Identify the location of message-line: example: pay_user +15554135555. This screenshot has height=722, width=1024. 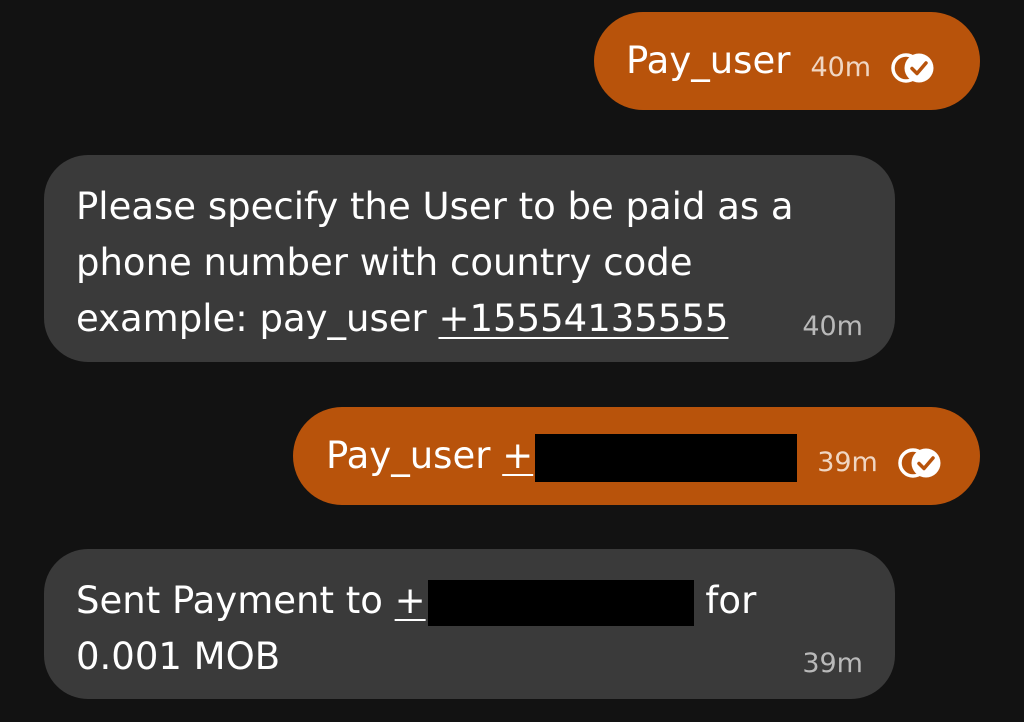
(470, 319).